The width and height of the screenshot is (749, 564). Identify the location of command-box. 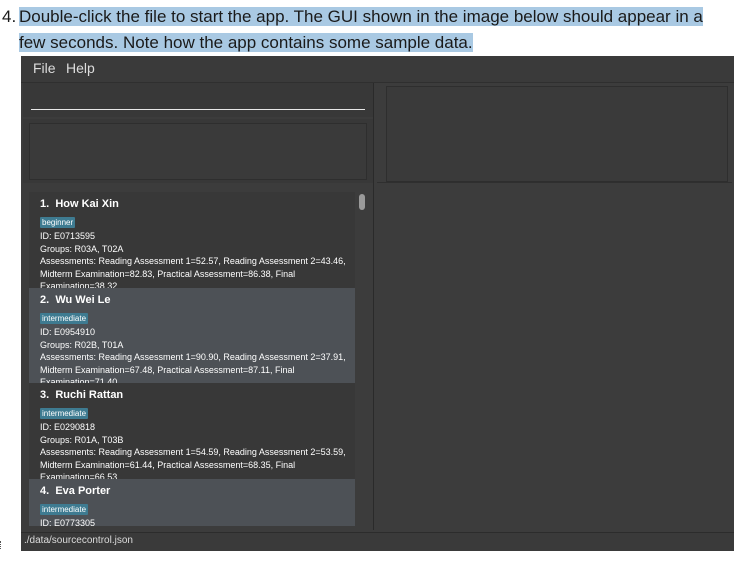
(198, 100).